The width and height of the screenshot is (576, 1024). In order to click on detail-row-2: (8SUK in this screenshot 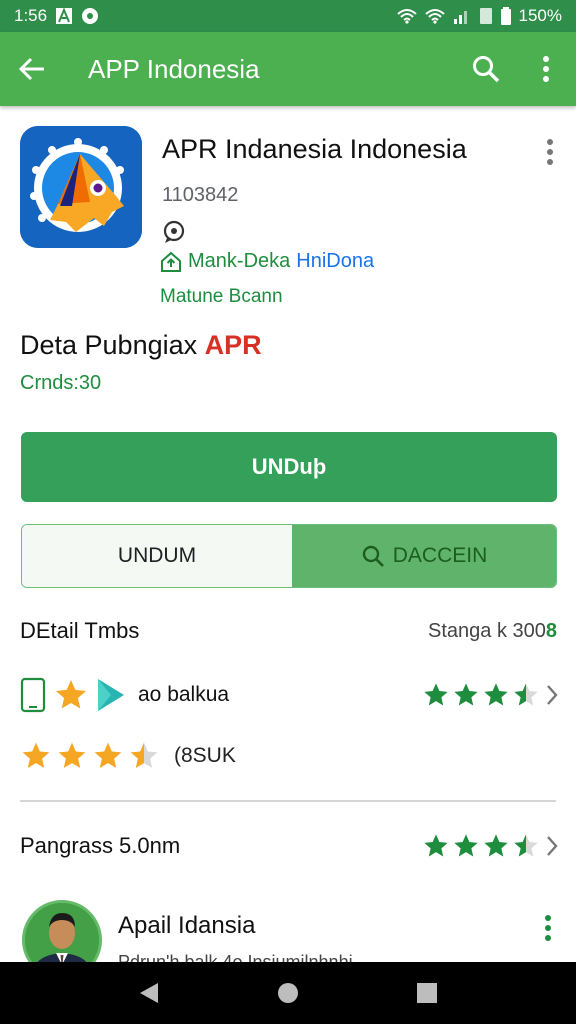, I will do `click(128, 756)`.